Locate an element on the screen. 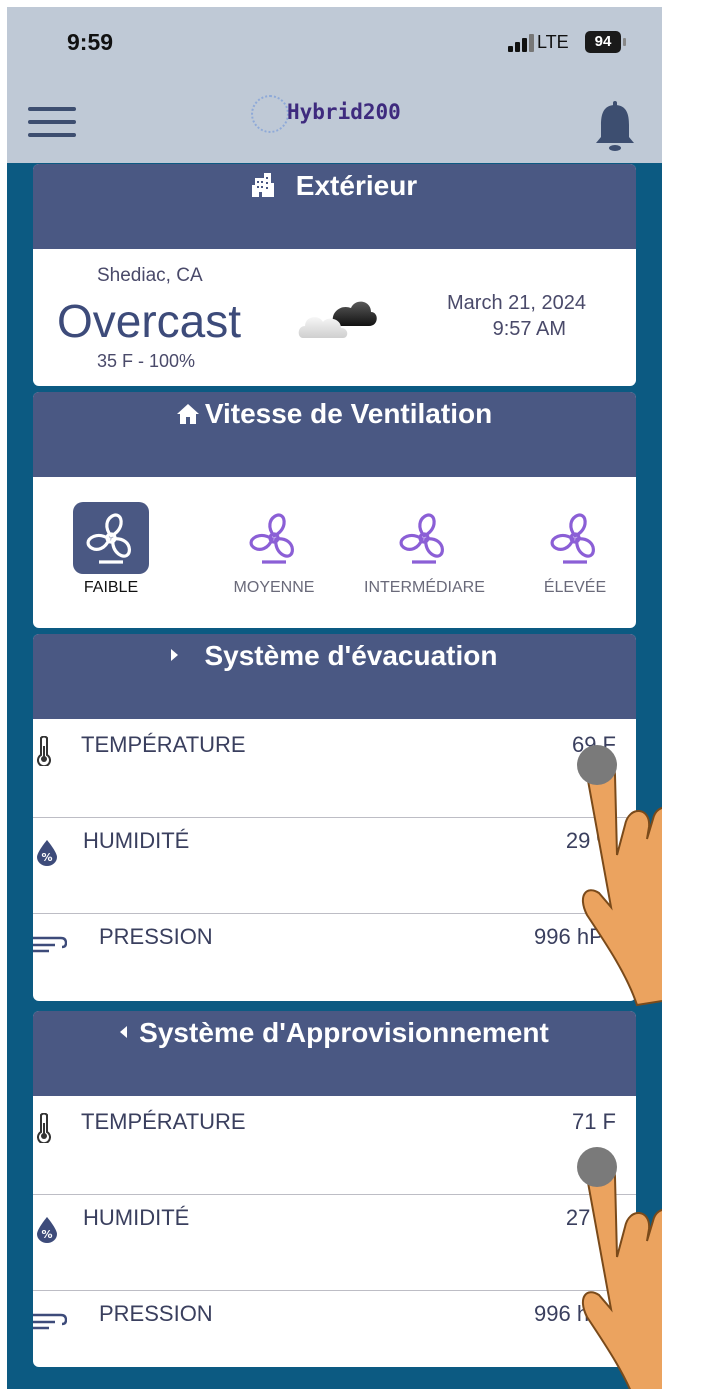 Image resolution: width=711 pixels, height=1389 pixels. hamburger-menu-icon is located at coordinates (52, 123).